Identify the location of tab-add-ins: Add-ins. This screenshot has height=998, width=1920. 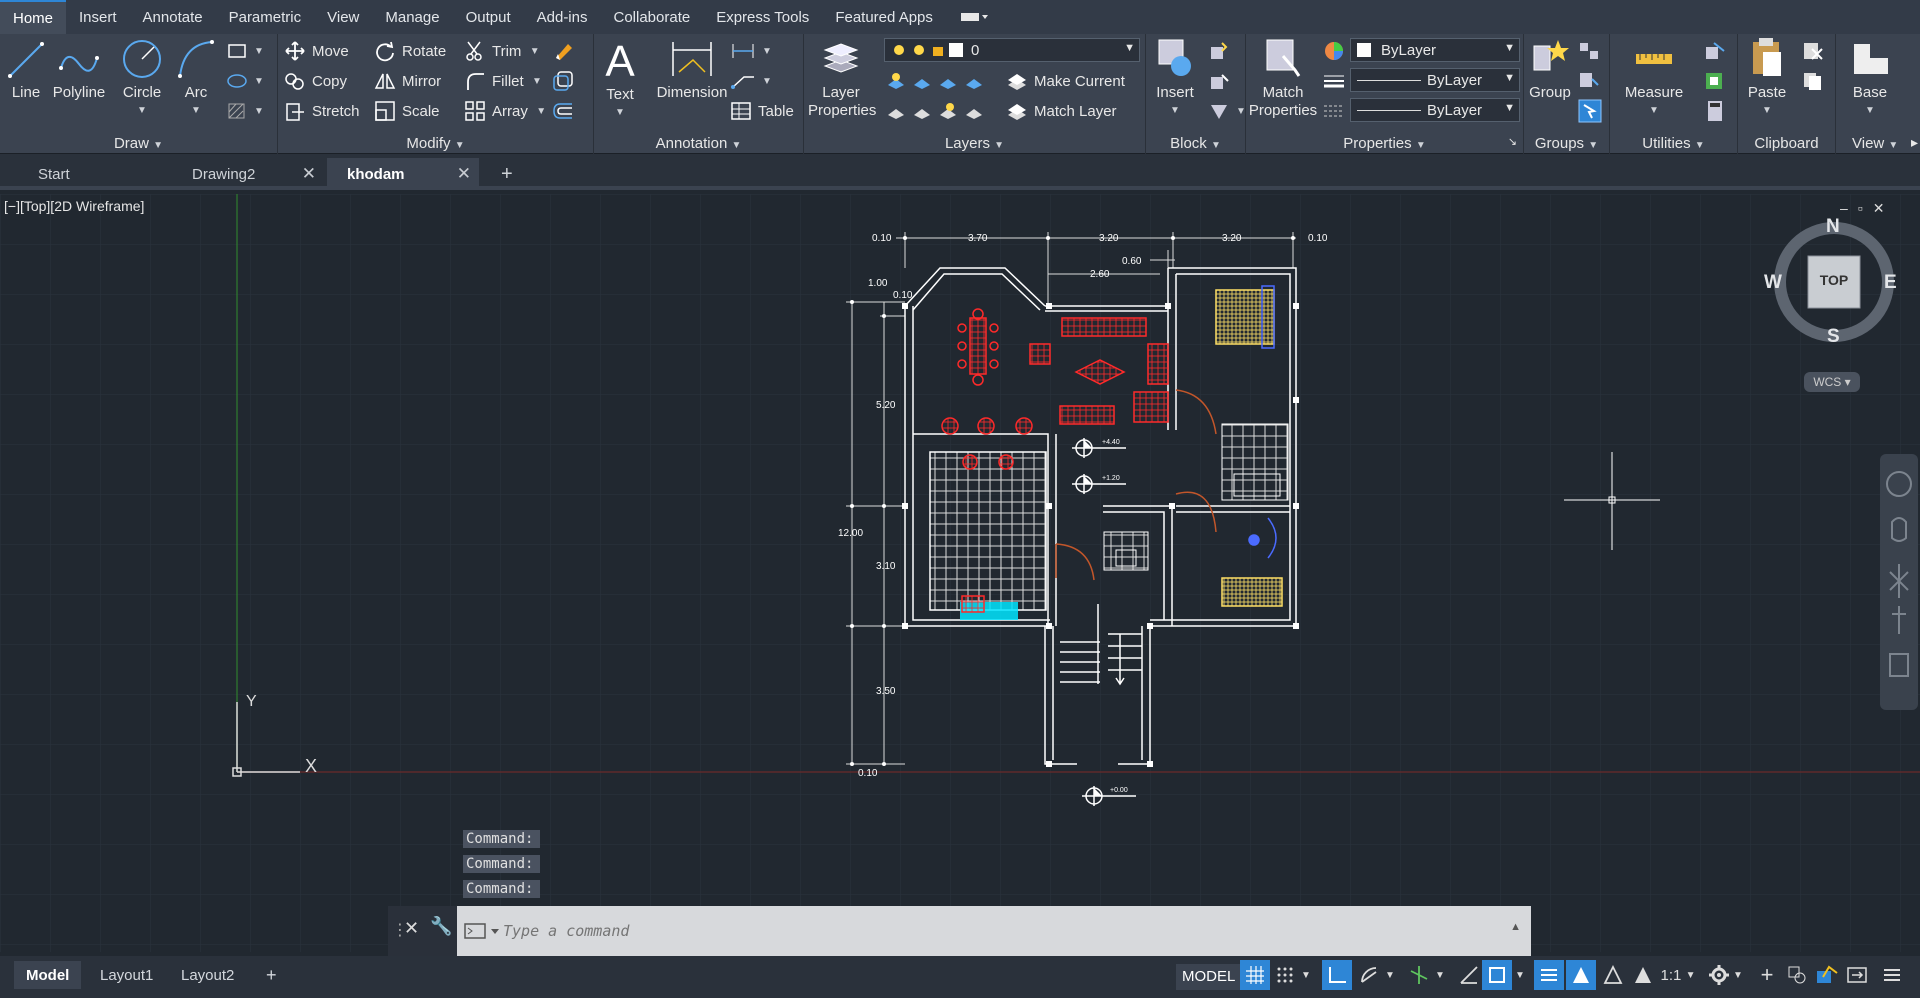
(562, 17).